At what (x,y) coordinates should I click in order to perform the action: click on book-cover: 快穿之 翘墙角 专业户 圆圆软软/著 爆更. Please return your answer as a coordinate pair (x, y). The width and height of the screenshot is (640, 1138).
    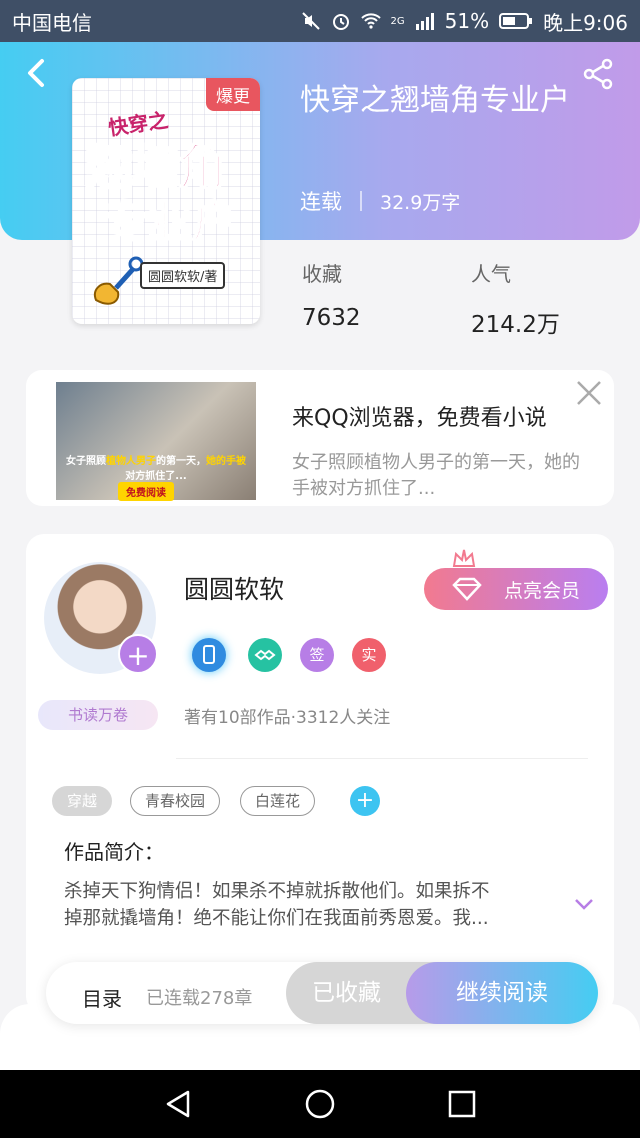
    Looking at the image, I should click on (166, 201).